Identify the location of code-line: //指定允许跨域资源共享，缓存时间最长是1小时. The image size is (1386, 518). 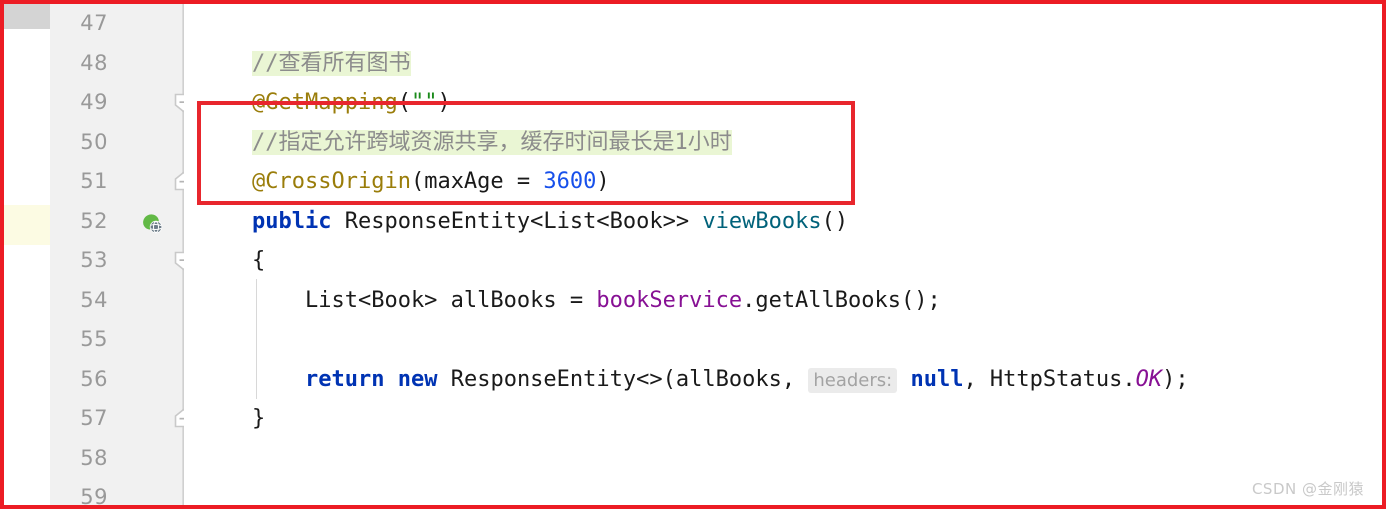
(783, 143).